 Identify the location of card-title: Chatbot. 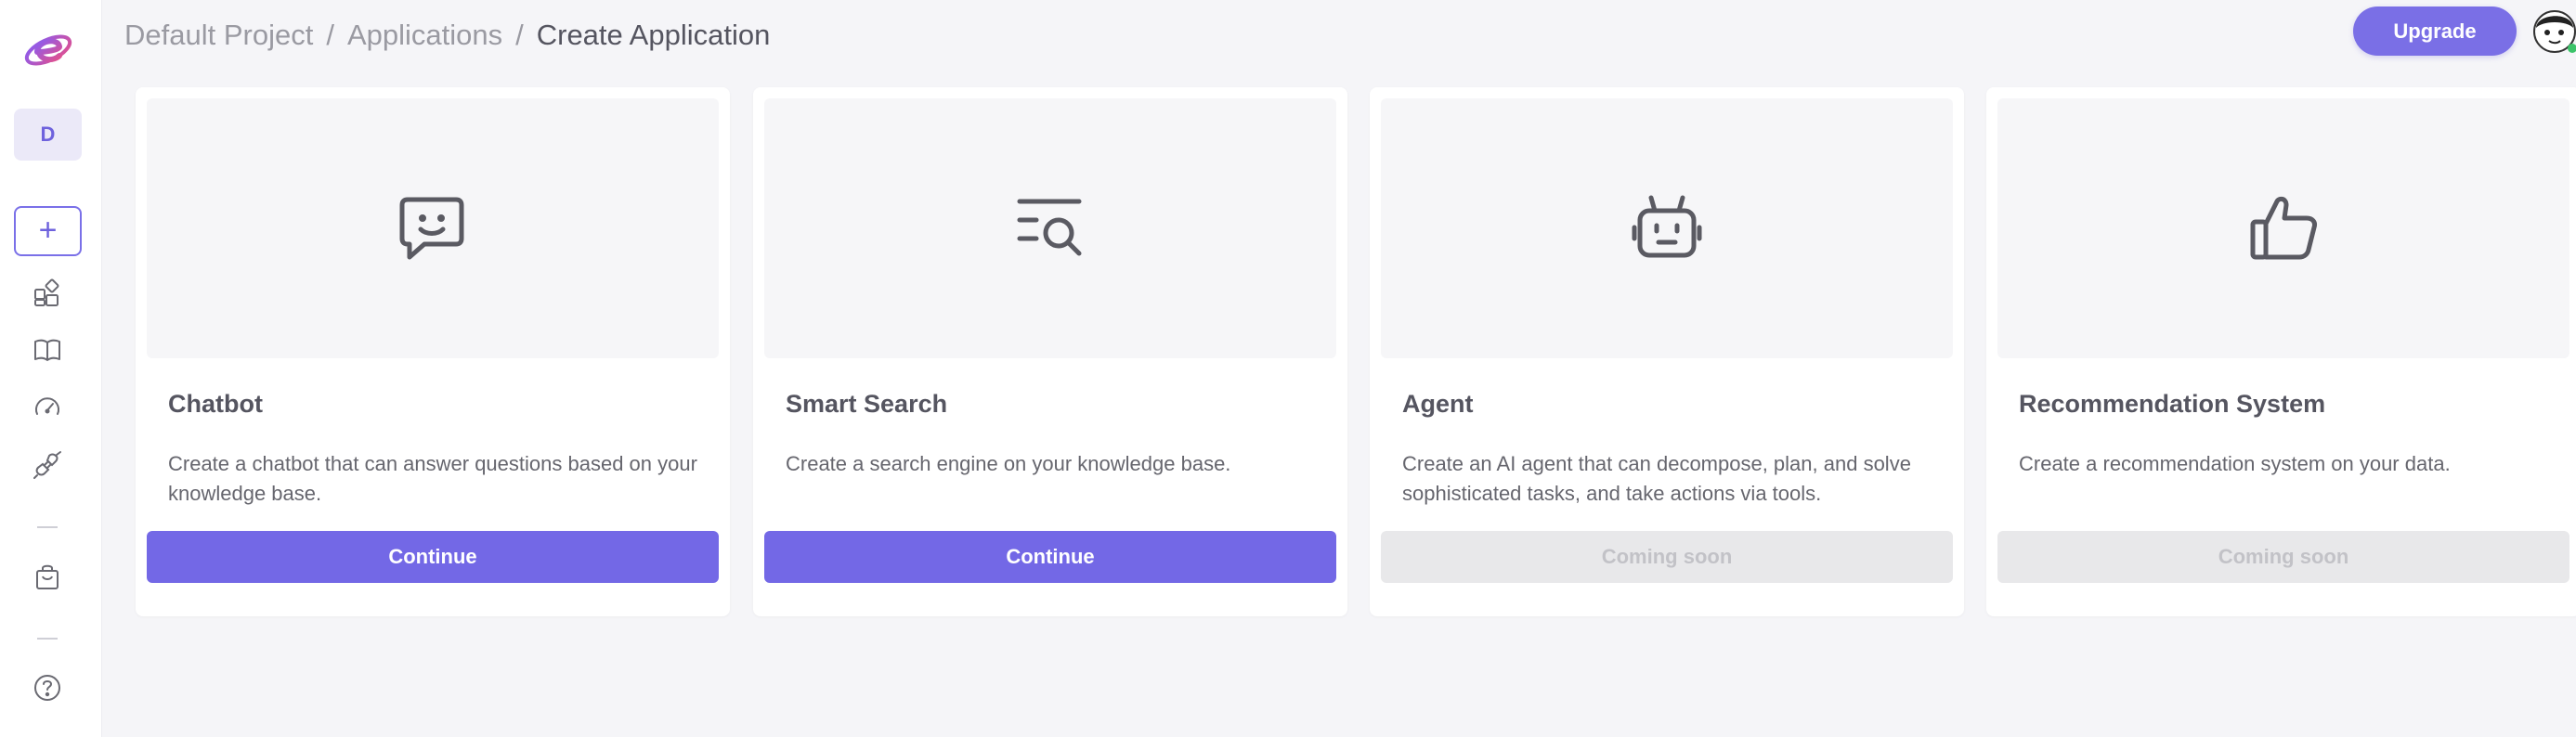
(215, 404).